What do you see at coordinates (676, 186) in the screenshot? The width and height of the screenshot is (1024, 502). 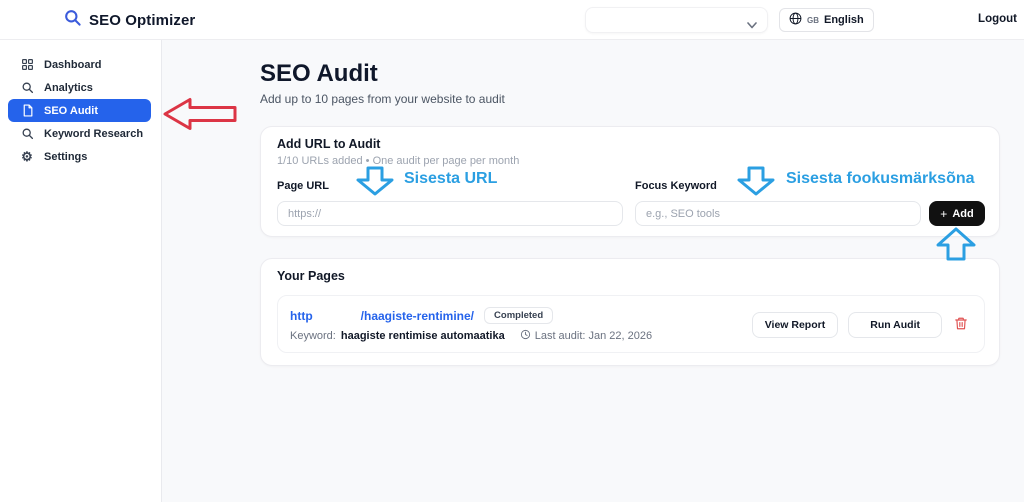 I see `focus-keyword-label: Focus Keyword` at bounding box center [676, 186].